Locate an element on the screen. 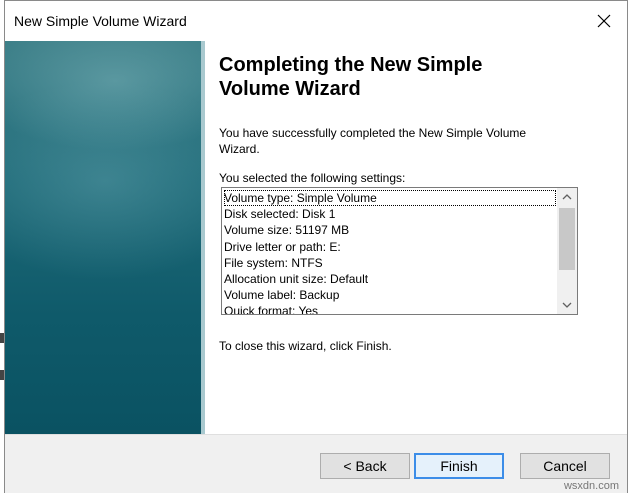  vertical-scrollbar is located at coordinates (567, 251).